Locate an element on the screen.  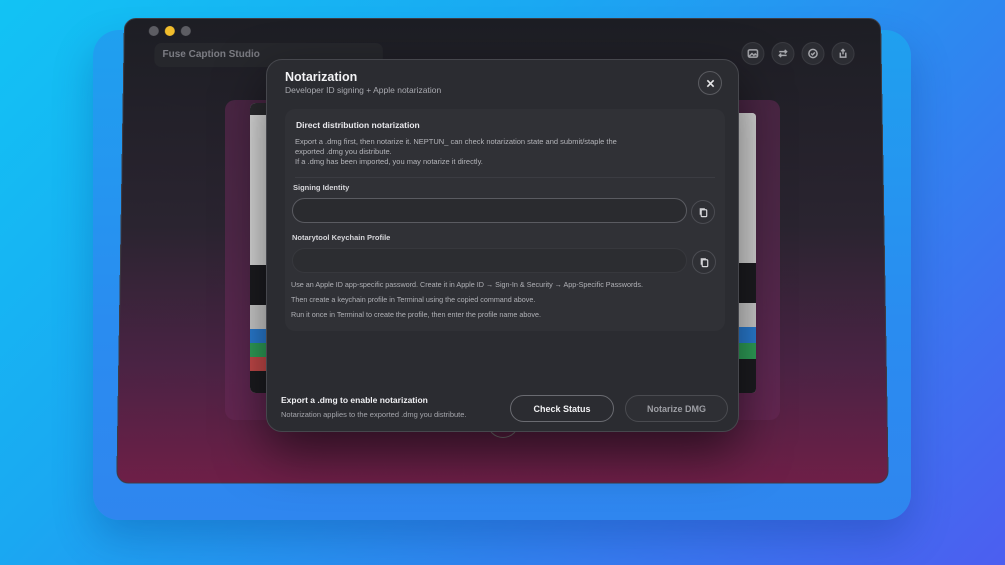
description-line: exported .dmg you distribute. is located at coordinates (343, 151).